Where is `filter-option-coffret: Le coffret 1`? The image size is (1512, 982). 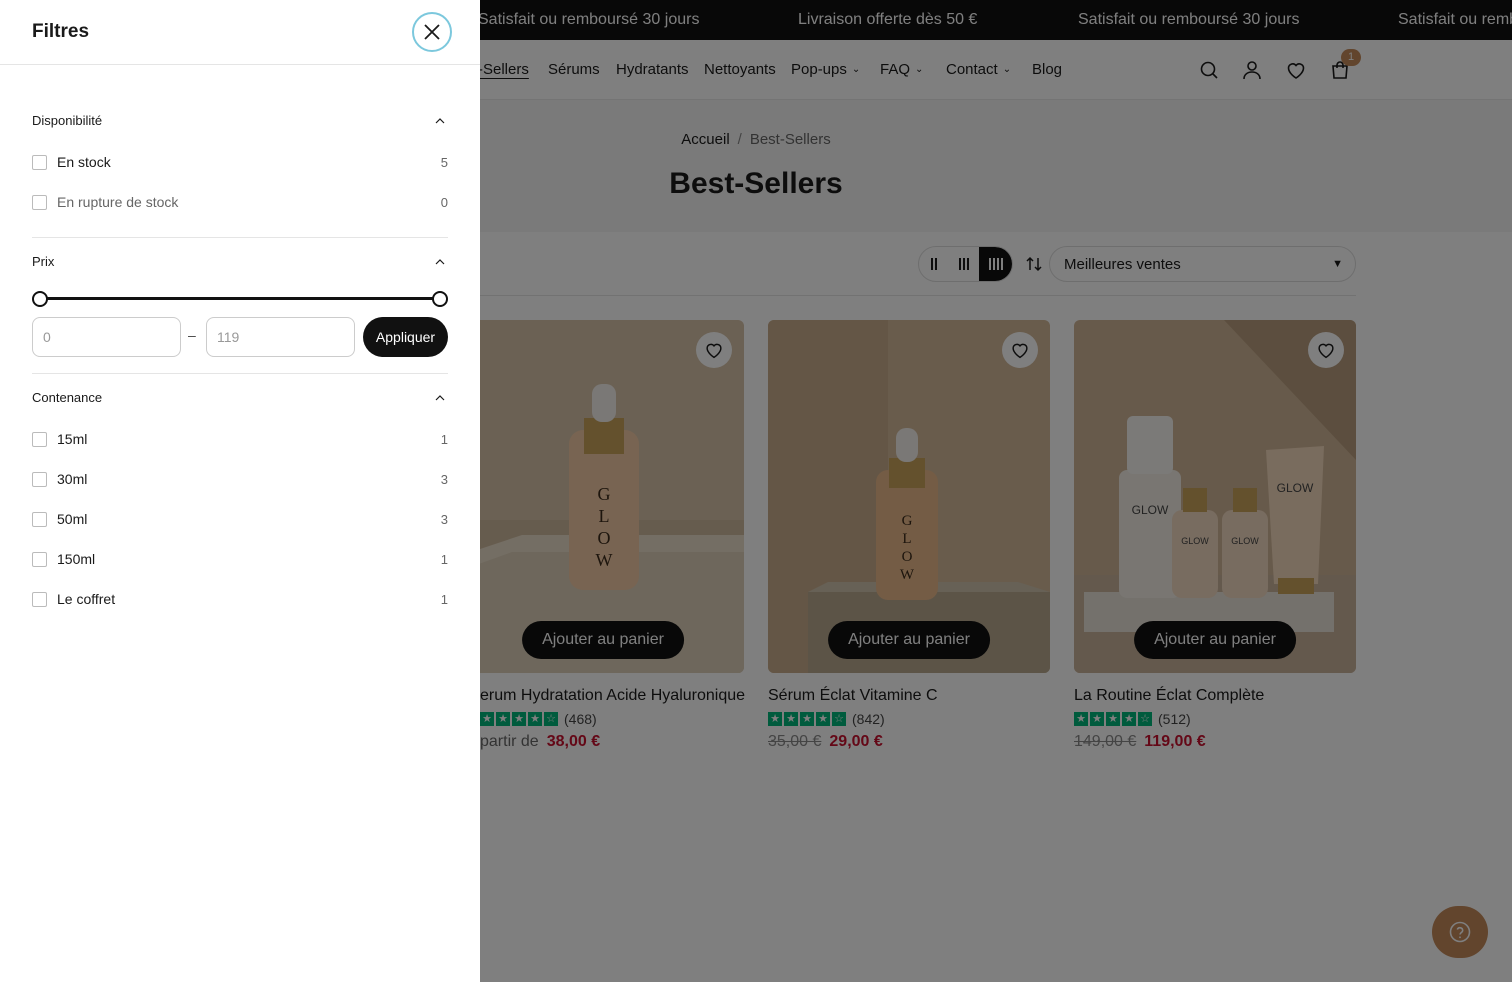
filter-option-coffret: Le coffret 1 is located at coordinates (240, 599).